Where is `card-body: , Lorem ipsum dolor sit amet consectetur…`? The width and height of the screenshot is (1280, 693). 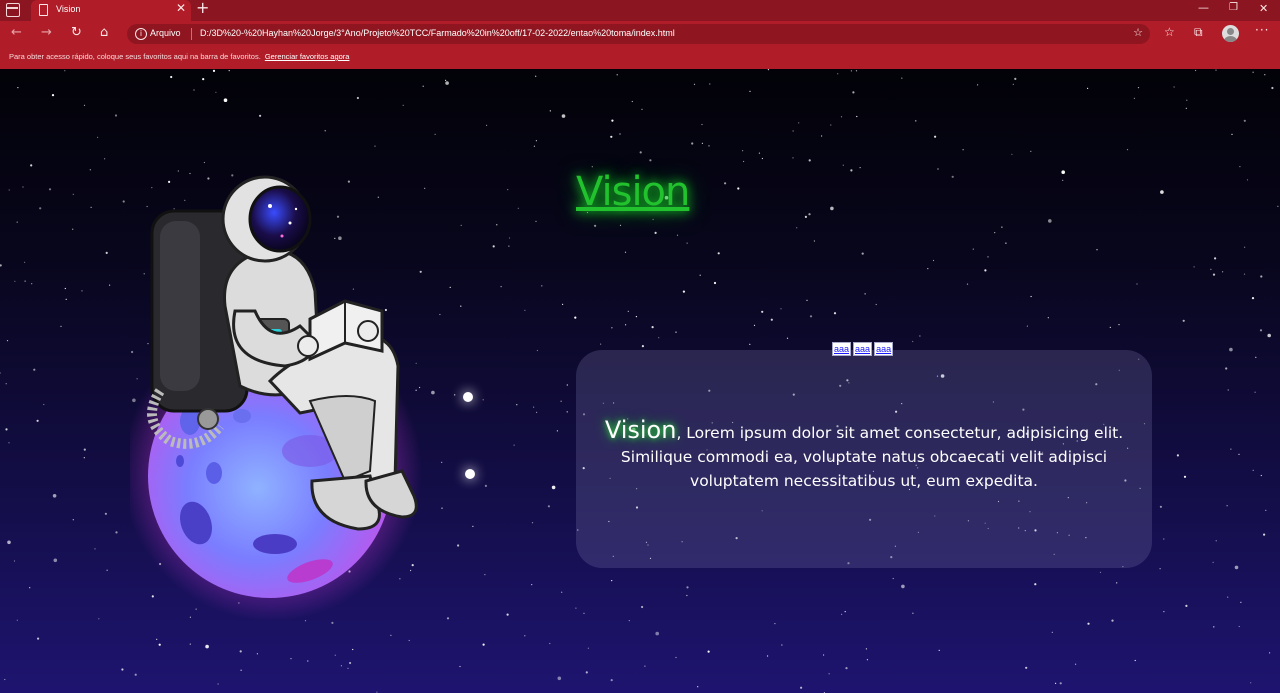
card-body: , Lorem ipsum dolor sit amet consectetur… is located at coordinates (872, 457).